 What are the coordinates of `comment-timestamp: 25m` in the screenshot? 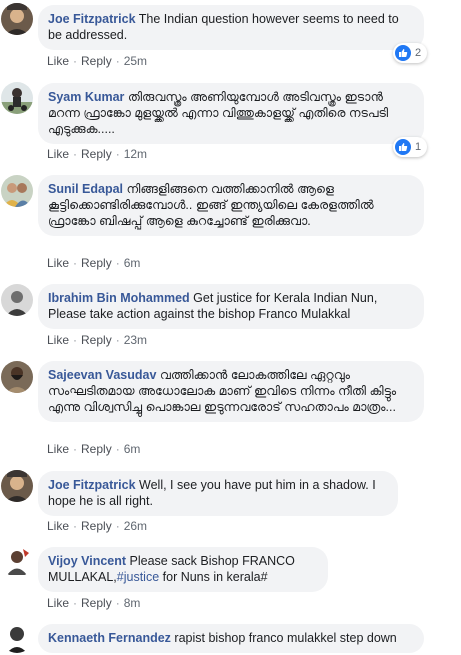 It's located at (135, 61).